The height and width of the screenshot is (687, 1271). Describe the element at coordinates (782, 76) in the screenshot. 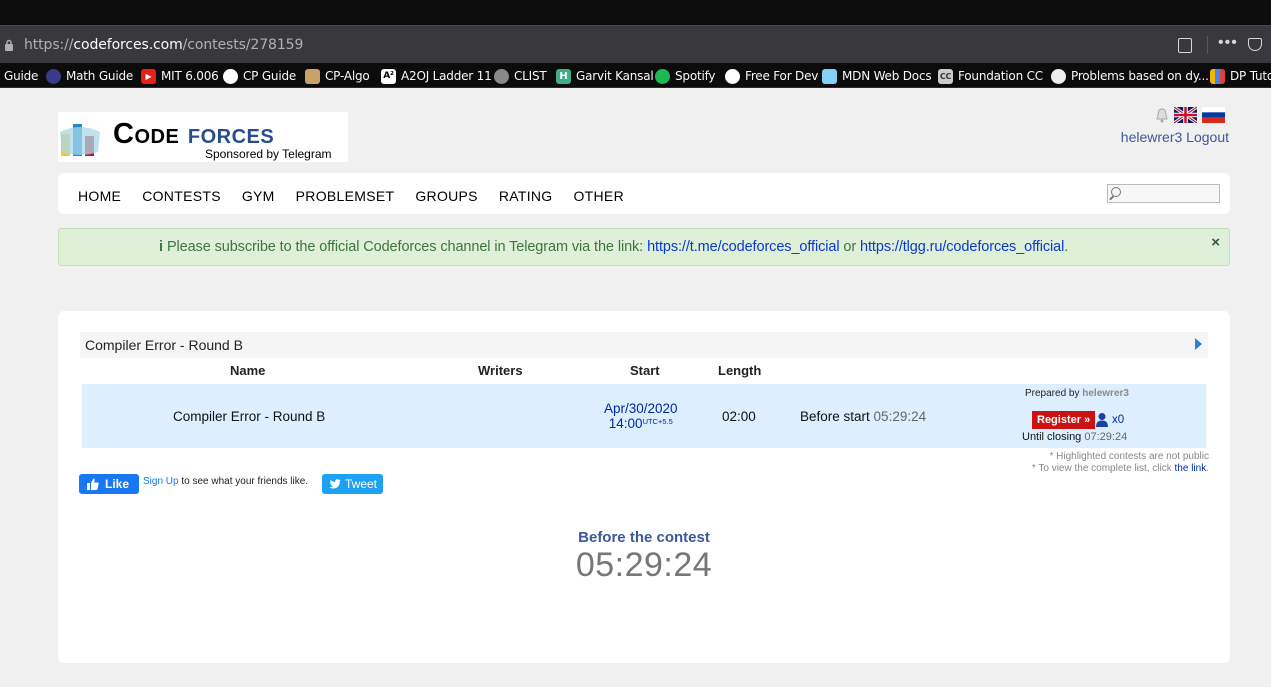

I see `bookmark-label: Free For Dev` at that location.